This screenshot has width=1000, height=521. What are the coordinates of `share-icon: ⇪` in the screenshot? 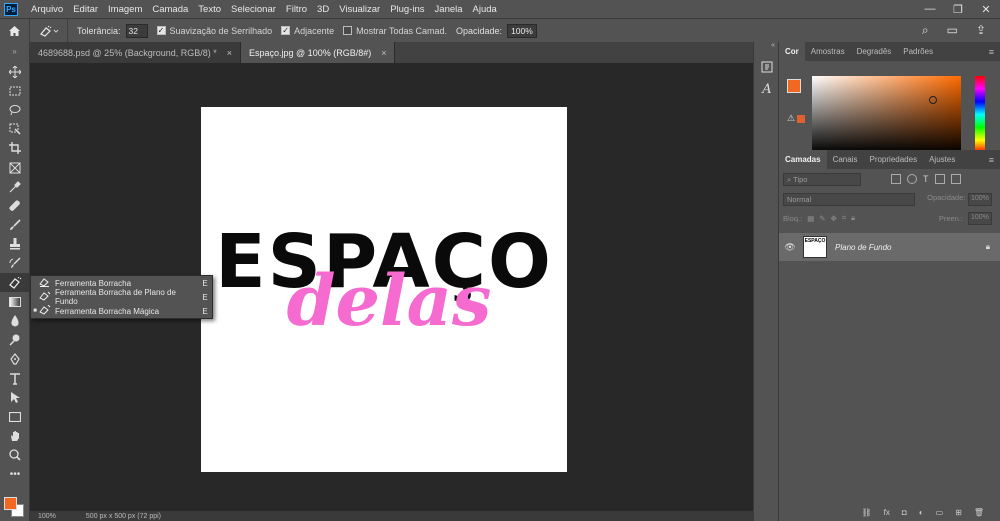 It's located at (981, 30).